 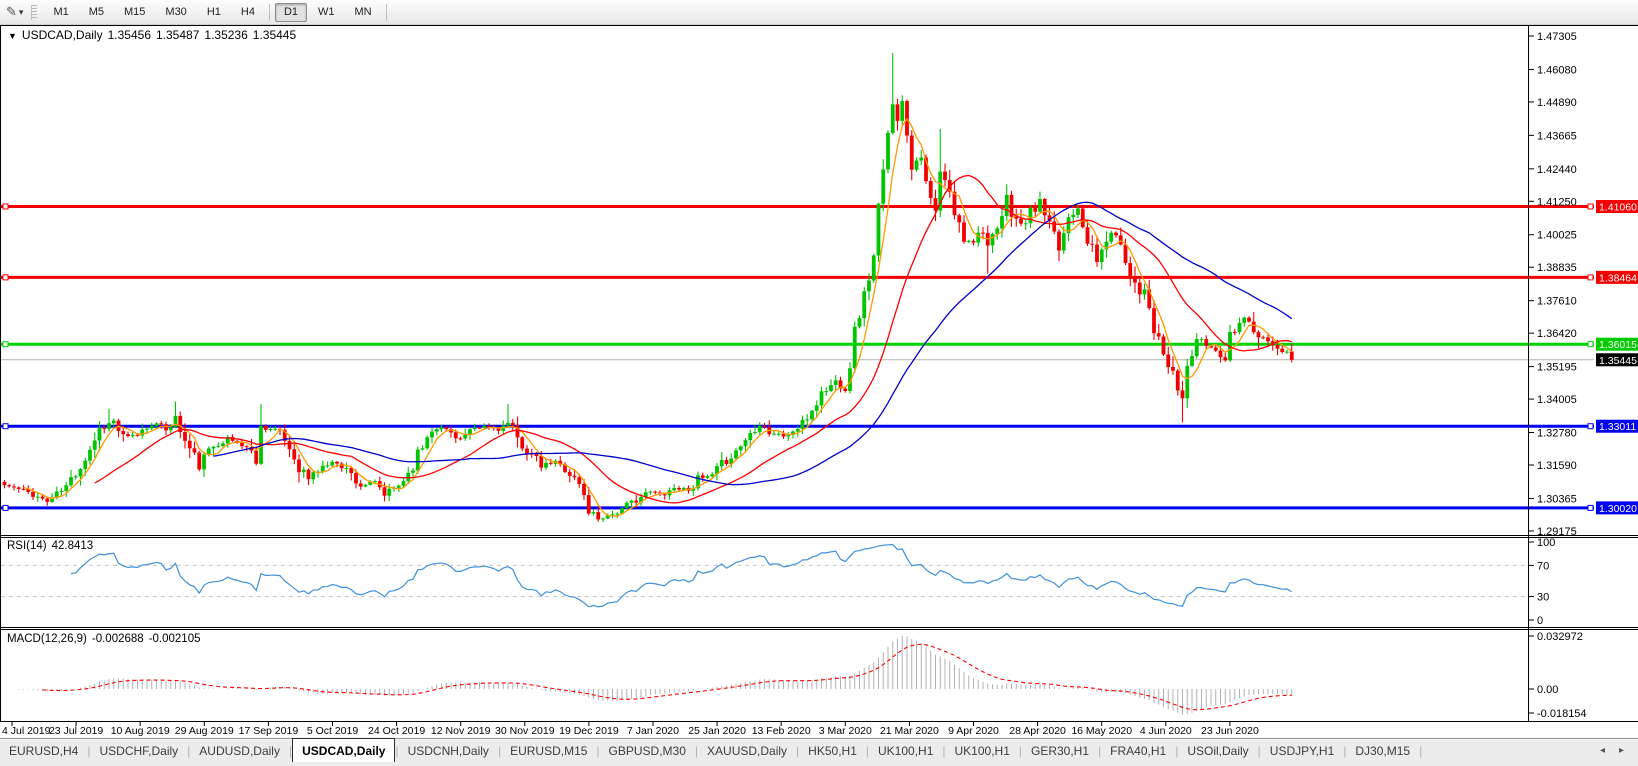 What do you see at coordinates (60, 12) in the screenshot?
I see `timeframe-button-M1: M1` at bounding box center [60, 12].